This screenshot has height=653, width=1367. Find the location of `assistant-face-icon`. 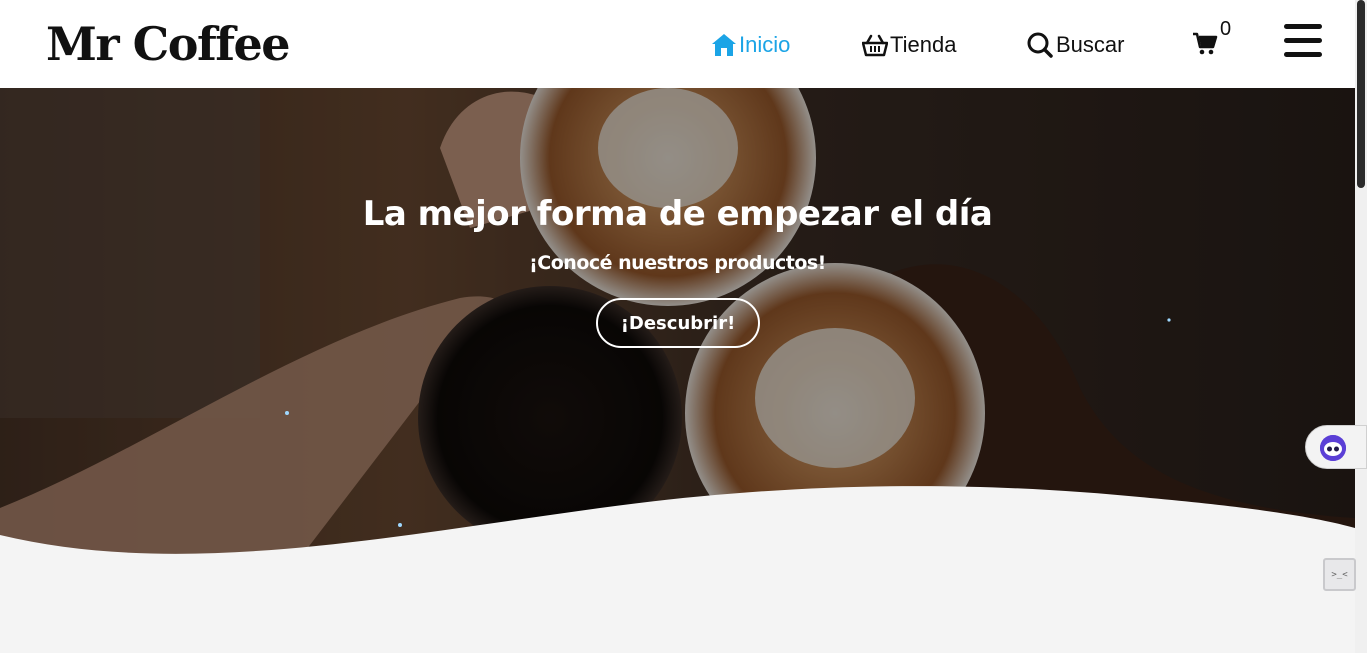

assistant-face-icon is located at coordinates (1333, 448).